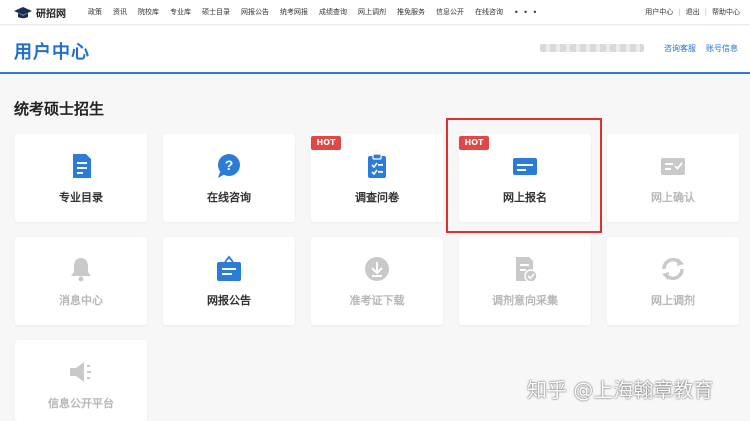  What do you see at coordinates (82, 166) in the screenshot?
I see `document-list-icon` at bounding box center [82, 166].